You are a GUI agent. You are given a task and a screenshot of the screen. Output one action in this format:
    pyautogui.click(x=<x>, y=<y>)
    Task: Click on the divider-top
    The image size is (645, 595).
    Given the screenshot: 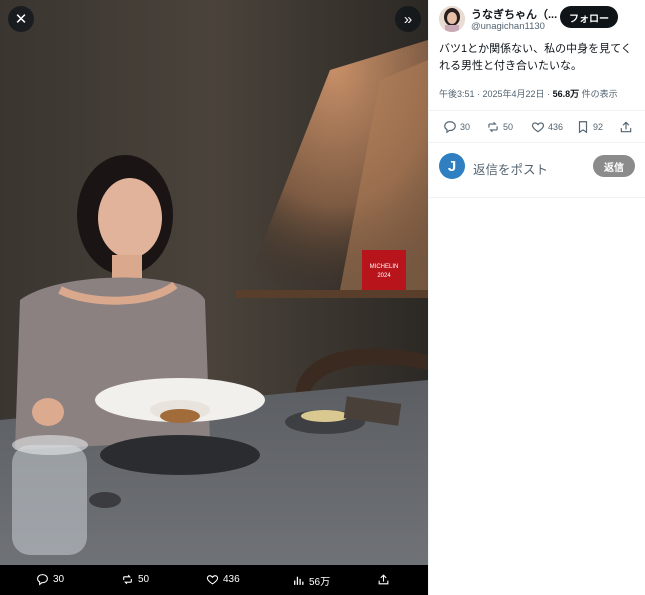 What is the action you would take?
    pyautogui.click(x=537, y=110)
    